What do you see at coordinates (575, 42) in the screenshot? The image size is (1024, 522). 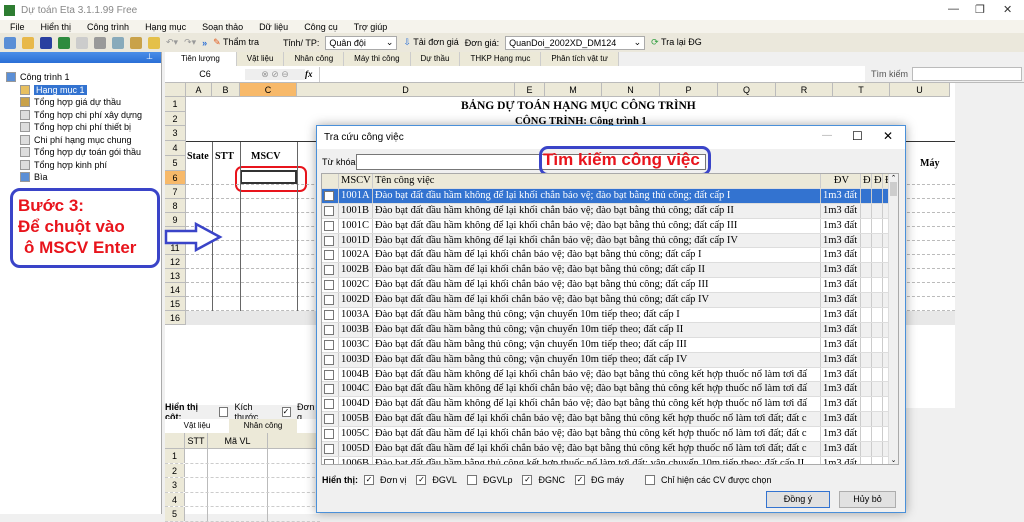 I see `don-gia-select: QuanDoi_2002XD_DM124 ⌄` at bounding box center [575, 42].